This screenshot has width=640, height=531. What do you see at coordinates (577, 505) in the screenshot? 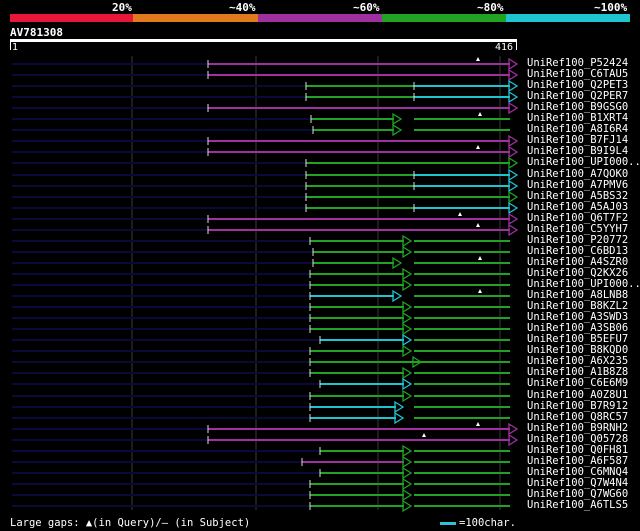
I see `hit-label: UniRef100_A6TLS5` at bounding box center [577, 505].